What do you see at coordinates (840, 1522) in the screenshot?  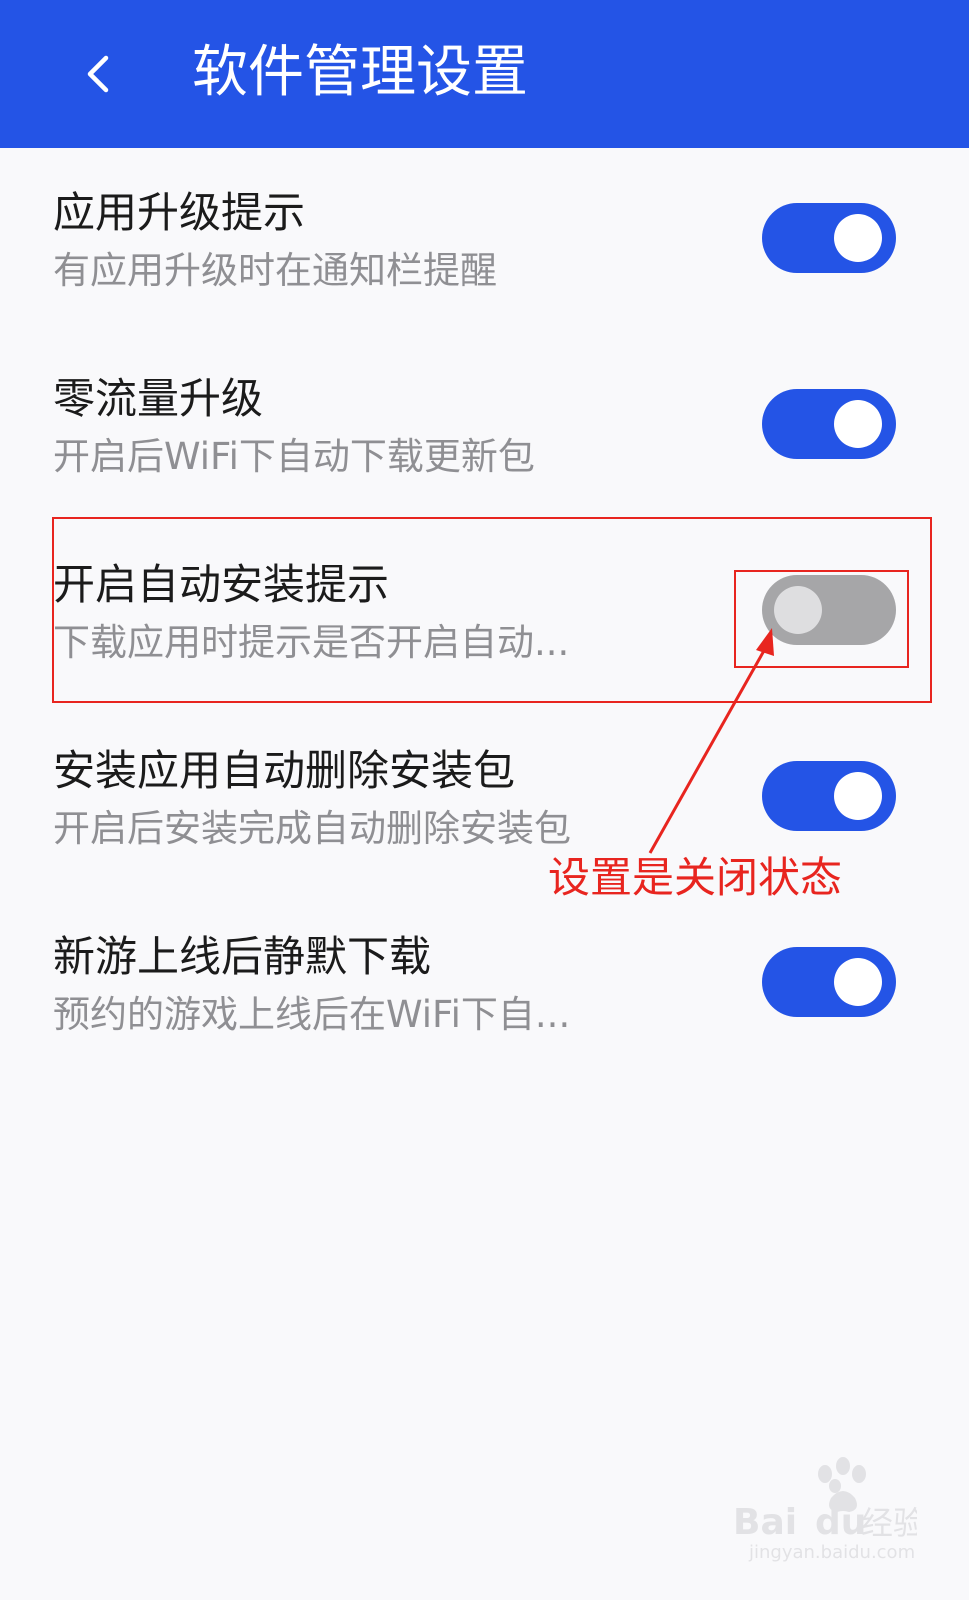 I see `svg-text: du` at bounding box center [840, 1522].